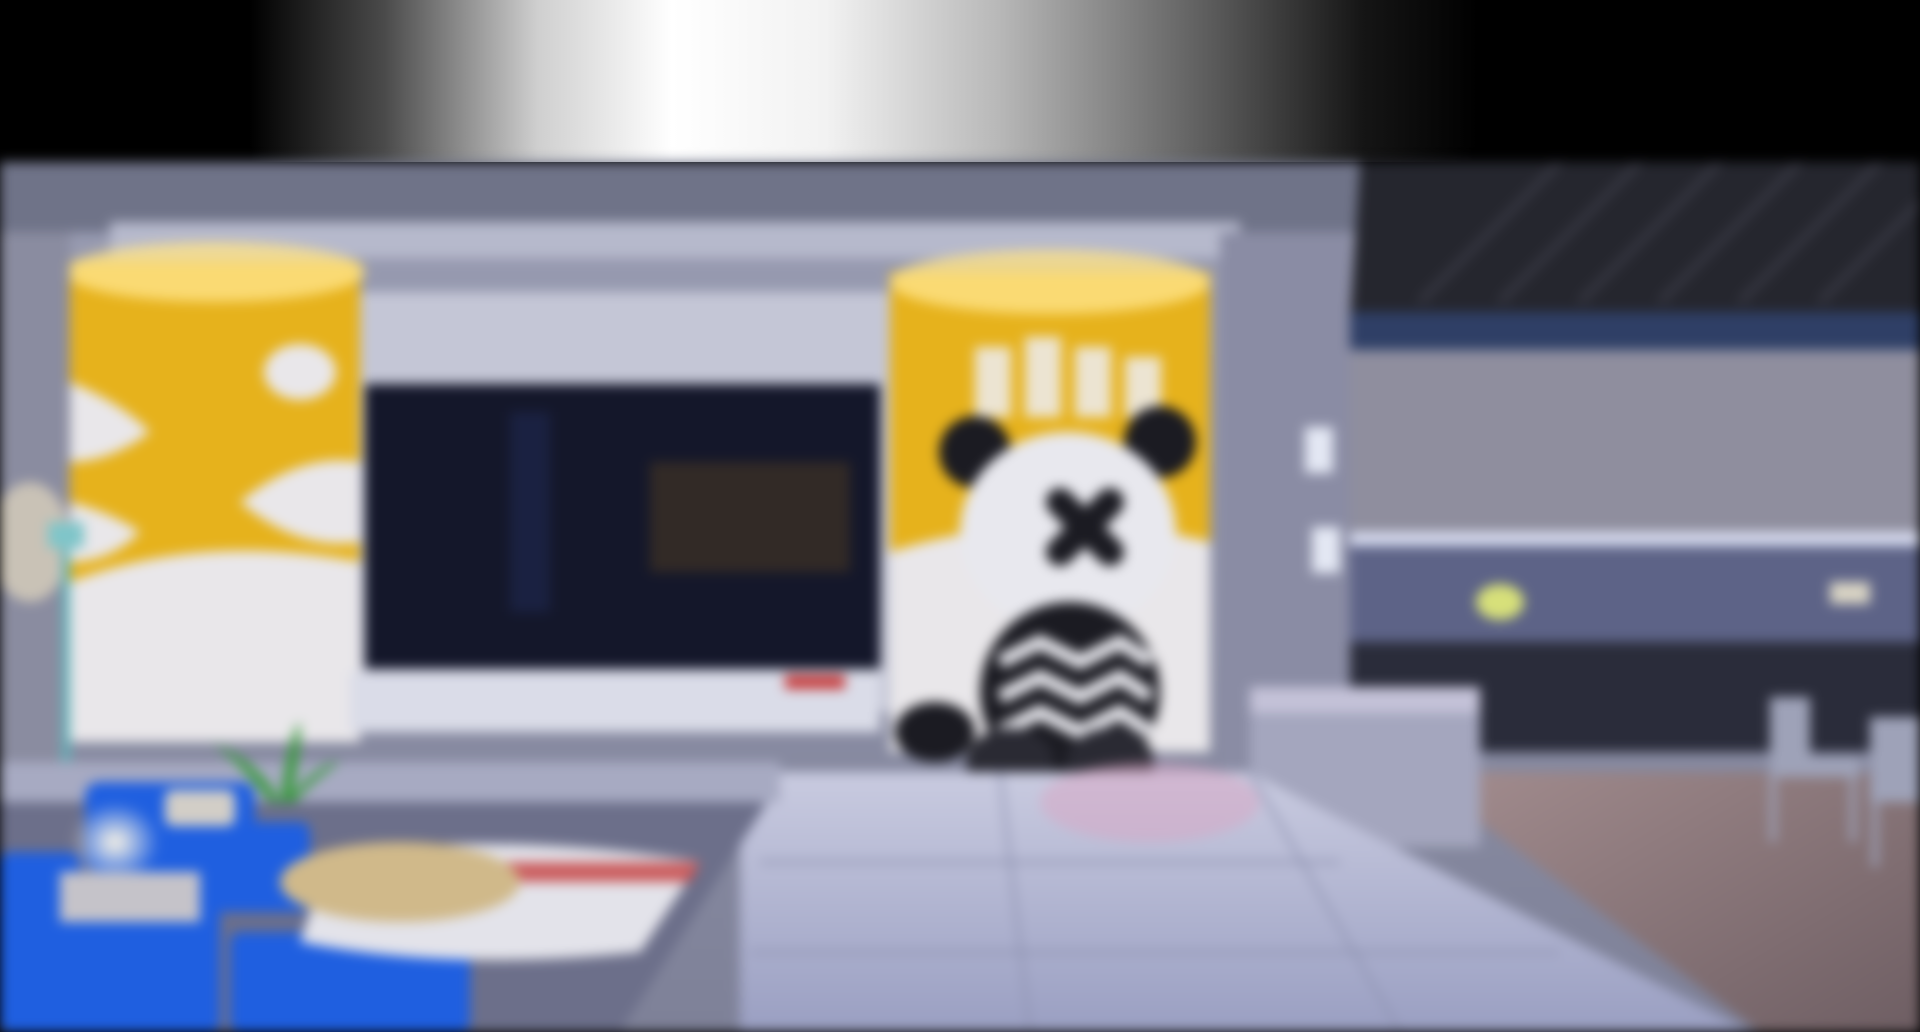 Image resolution: width=1920 pixels, height=1032 pixels. What do you see at coordinates (200, 808) in the screenshot?
I see `sofa-cushion` at bounding box center [200, 808].